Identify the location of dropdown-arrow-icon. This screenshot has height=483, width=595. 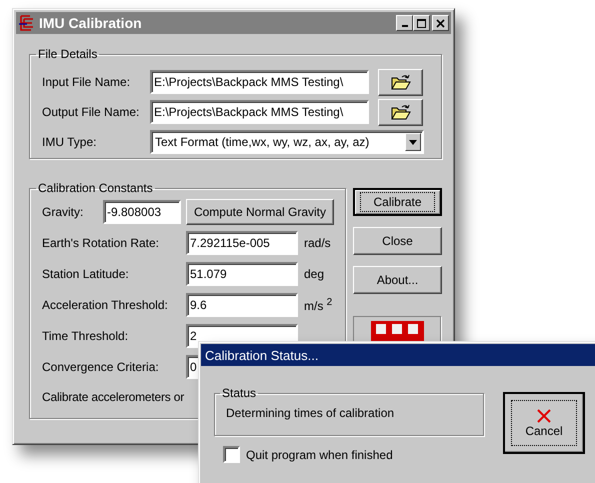
(413, 142).